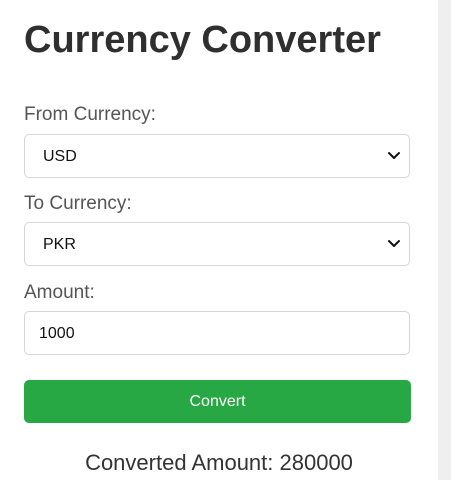 The height and width of the screenshot is (480, 451). Describe the element at coordinates (57, 333) in the screenshot. I see `amount-value: 1000` at that location.